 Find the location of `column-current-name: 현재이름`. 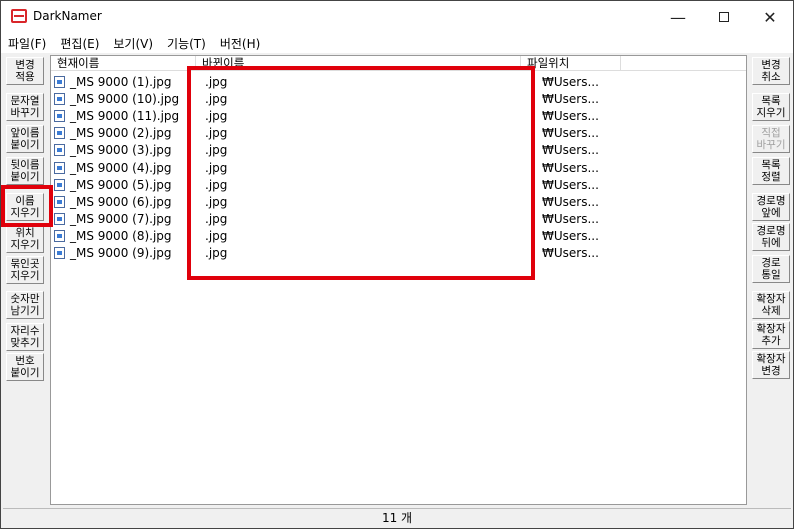

column-current-name: 현재이름 is located at coordinates (123, 63).